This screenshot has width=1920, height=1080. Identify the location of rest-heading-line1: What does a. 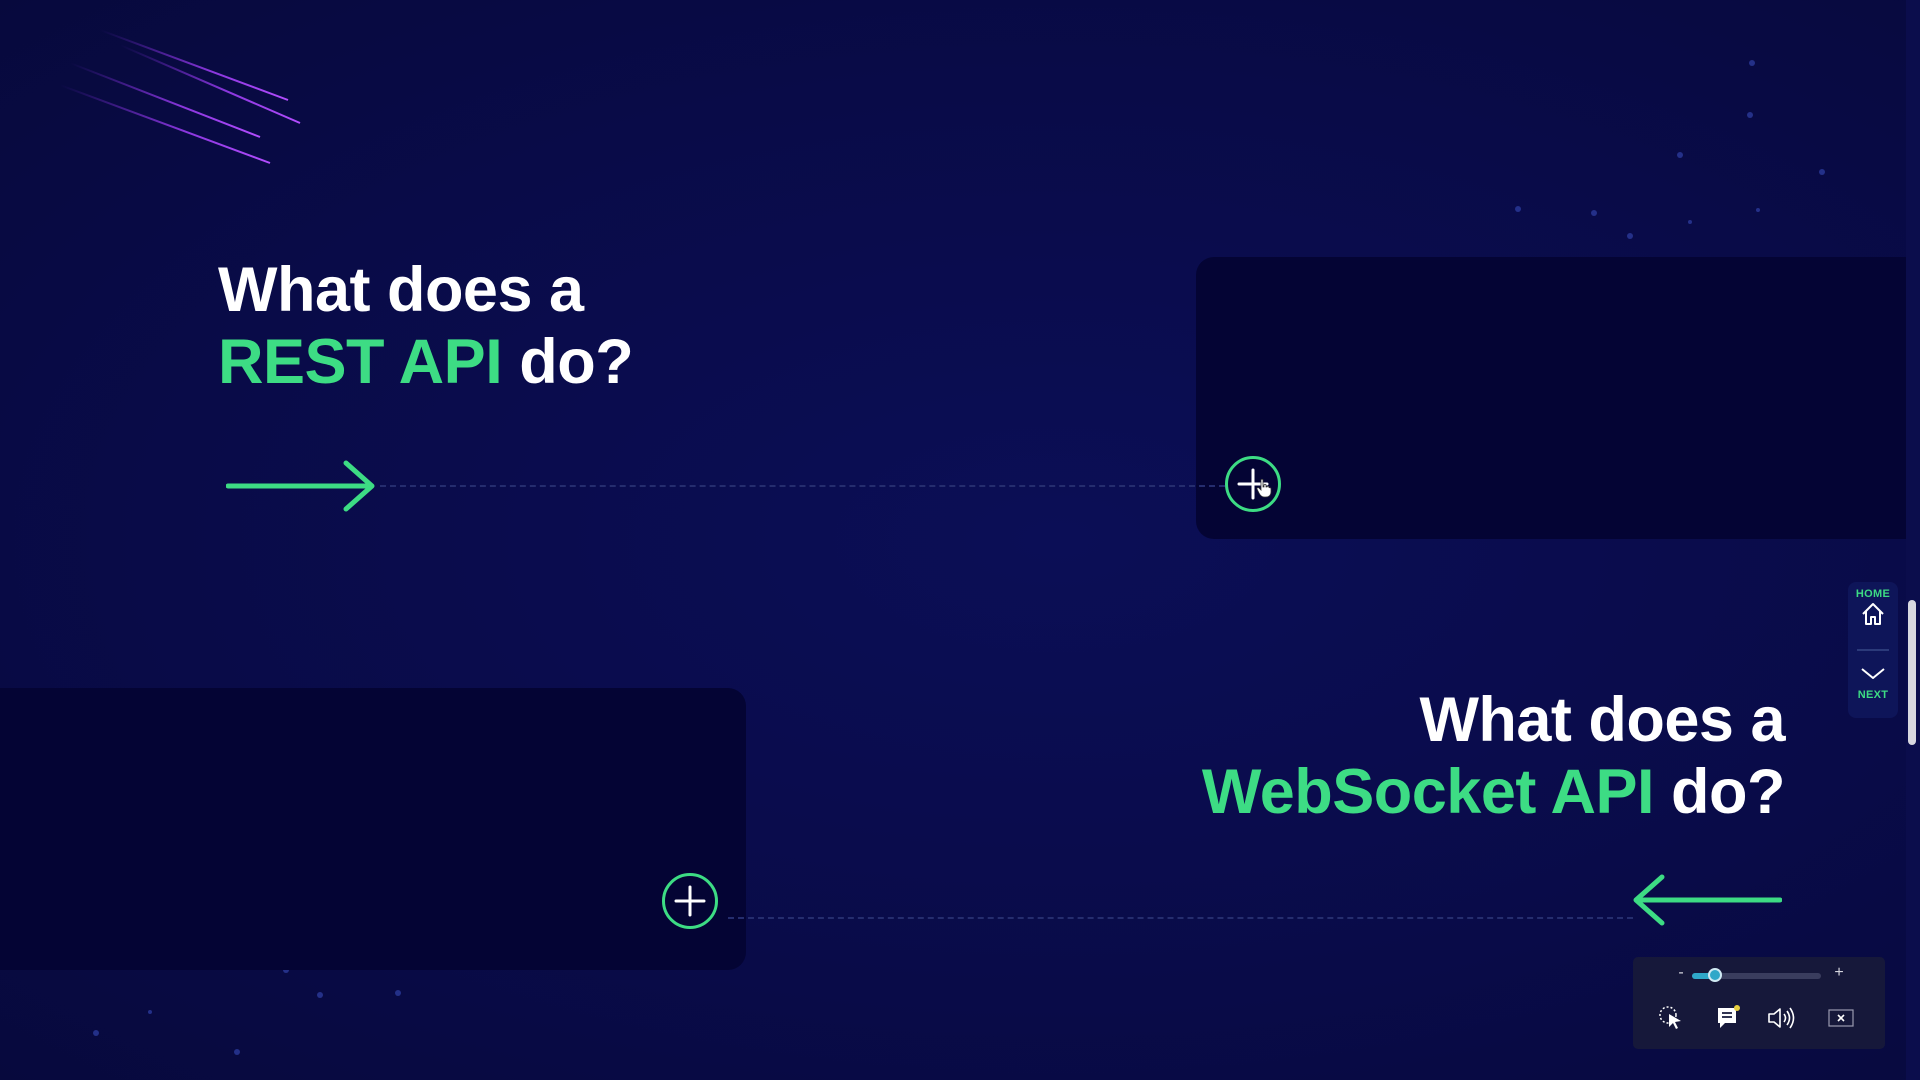
(401, 290).